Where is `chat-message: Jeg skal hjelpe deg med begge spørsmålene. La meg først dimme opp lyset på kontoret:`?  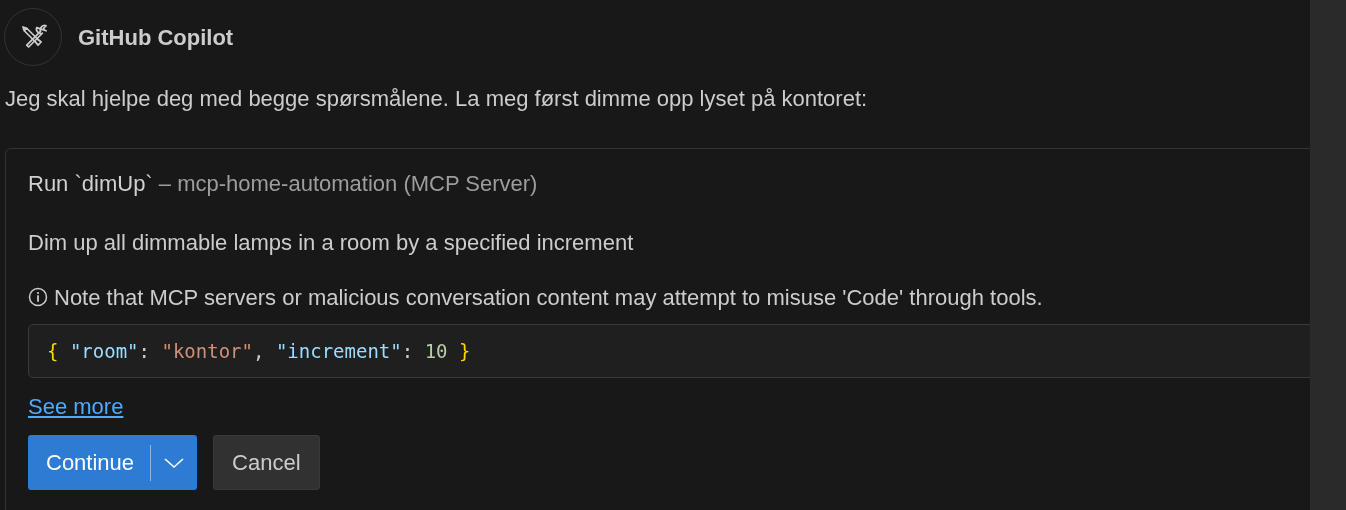 chat-message: Jeg skal hjelpe deg med begge spørsmålene. La meg først dimme opp lyset på kontoret: is located at coordinates (437, 99).